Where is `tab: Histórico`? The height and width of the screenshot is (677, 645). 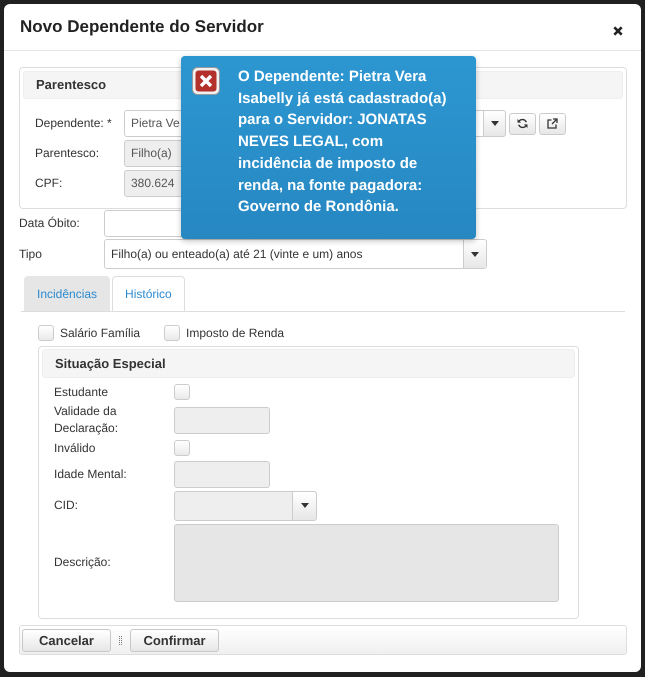 tab: Histórico is located at coordinates (148, 293).